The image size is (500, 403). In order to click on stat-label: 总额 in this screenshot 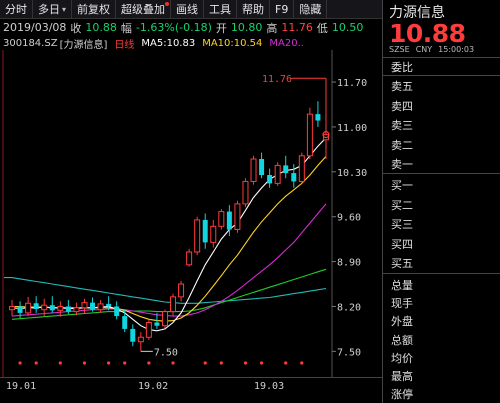, I will do `click(402, 340)`.